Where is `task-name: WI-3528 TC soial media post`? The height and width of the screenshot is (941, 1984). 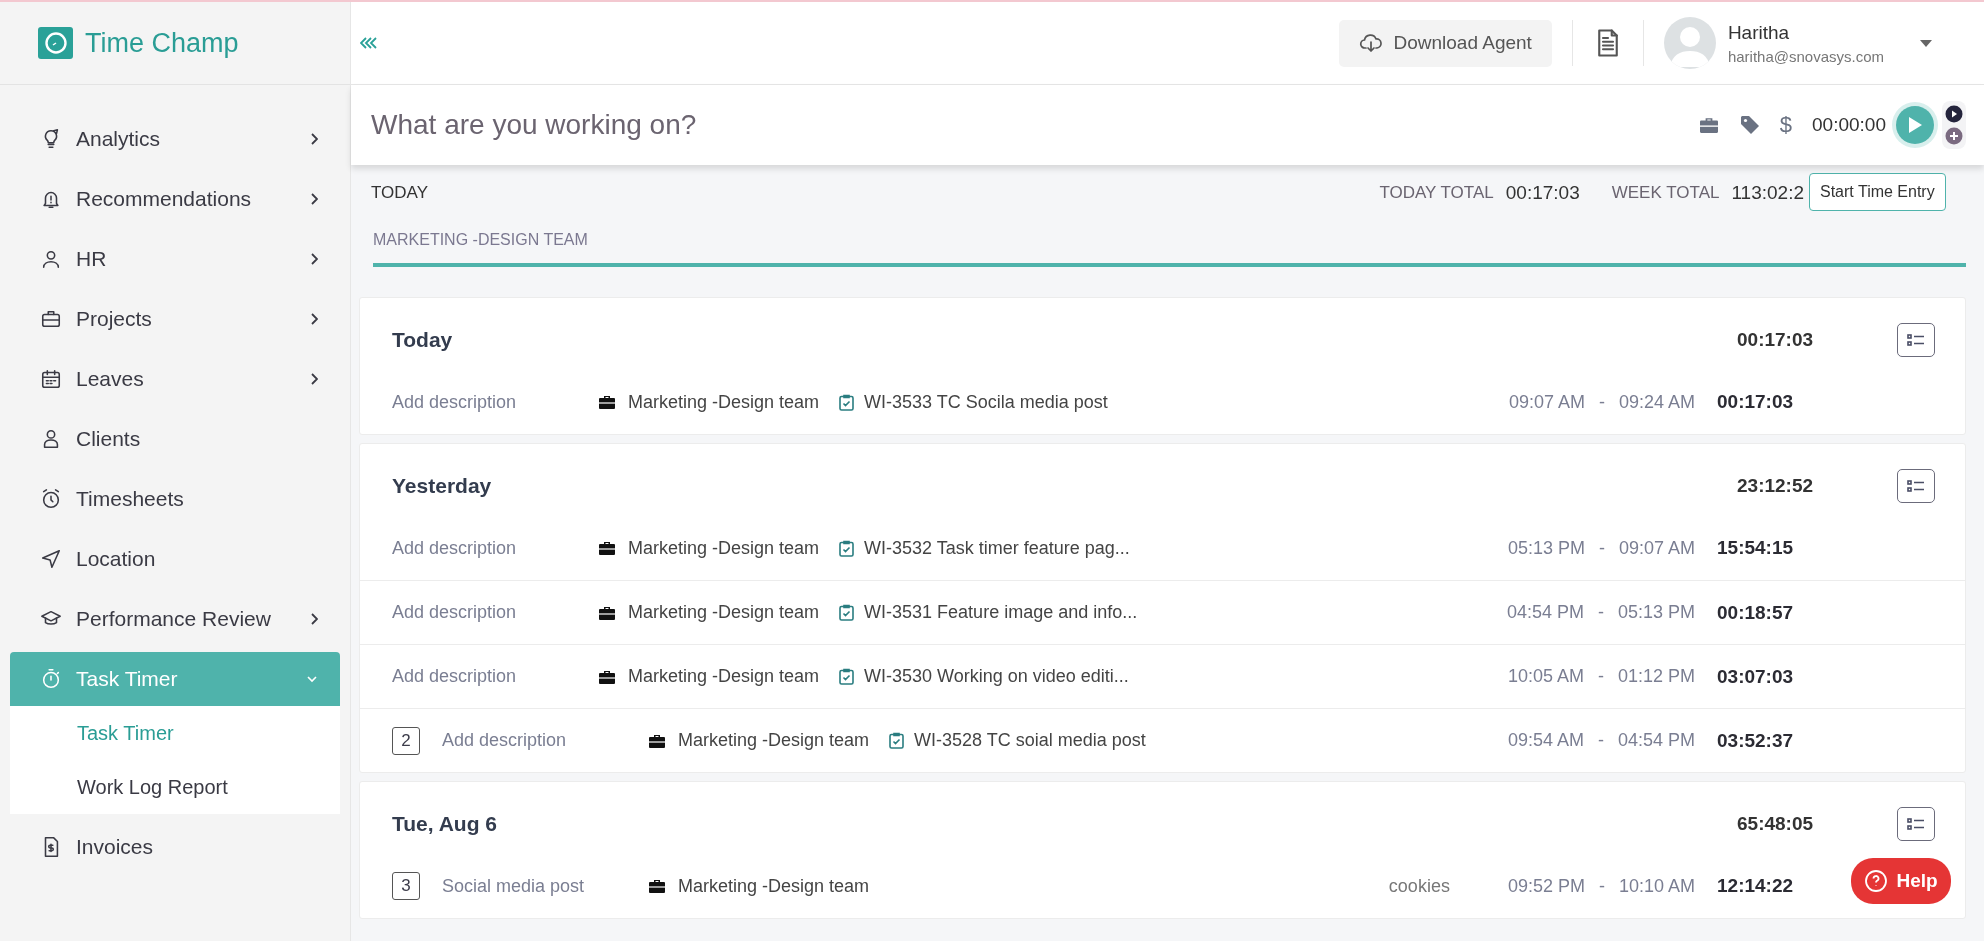
task-name: WI-3528 TC soial media post is located at coordinates (1030, 740).